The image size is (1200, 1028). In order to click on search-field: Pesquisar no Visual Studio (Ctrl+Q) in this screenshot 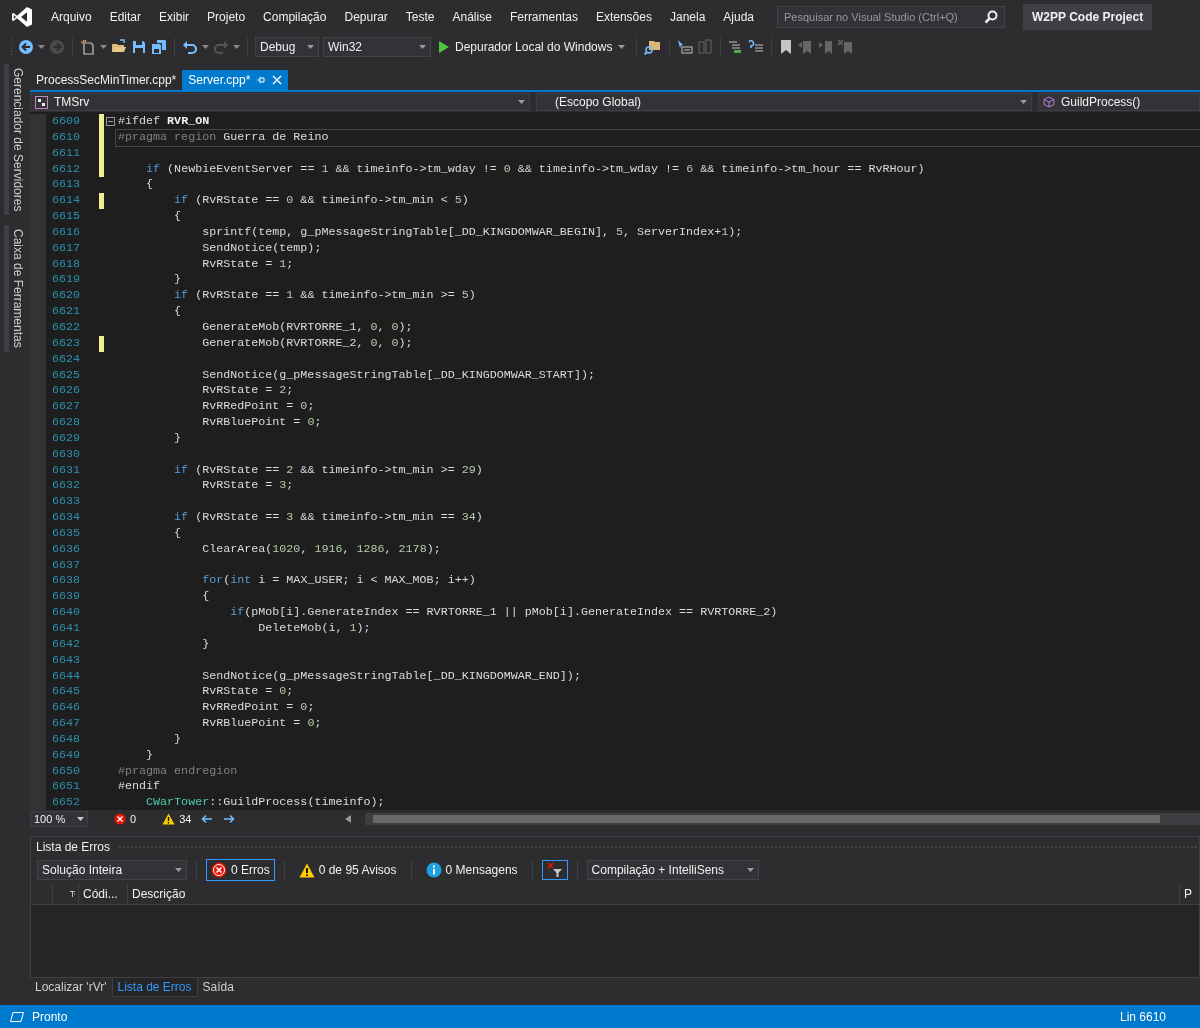, I will do `click(891, 17)`.